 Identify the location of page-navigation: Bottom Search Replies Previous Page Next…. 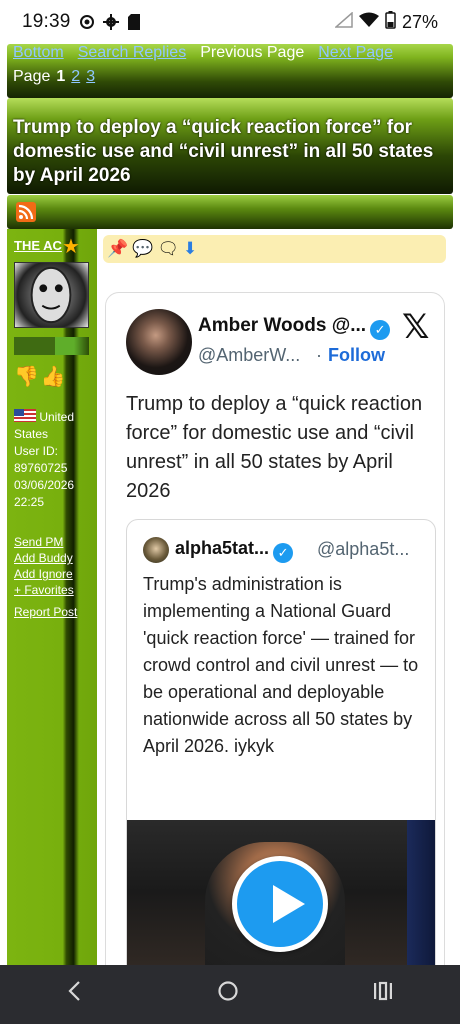
(230, 71).